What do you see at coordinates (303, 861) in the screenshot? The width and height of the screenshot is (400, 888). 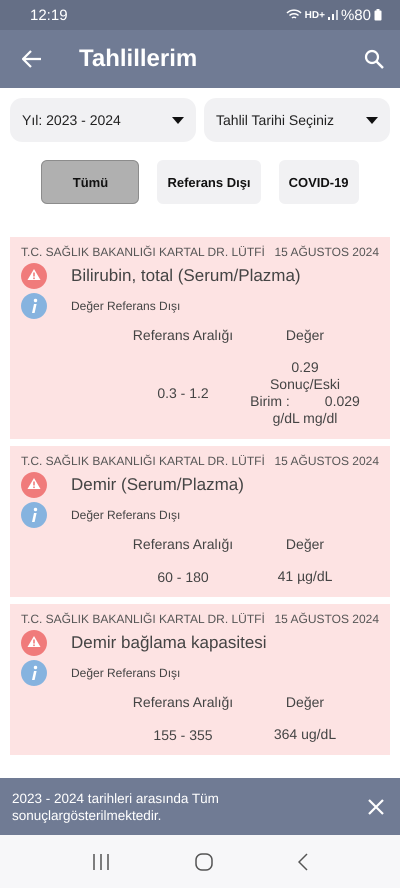 I see `back-nav-icon` at bounding box center [303, 861].